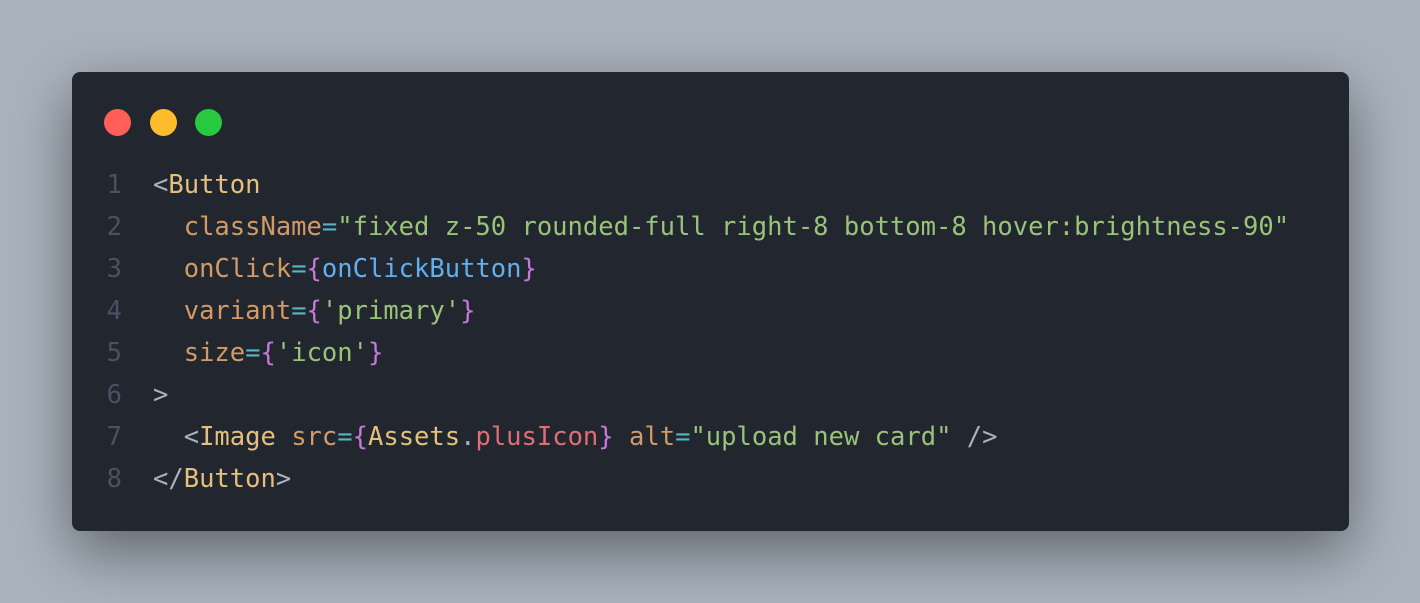 The width and height of the screenshot is (1420, 603). I want to click on code-text: >, so click(160, 395).